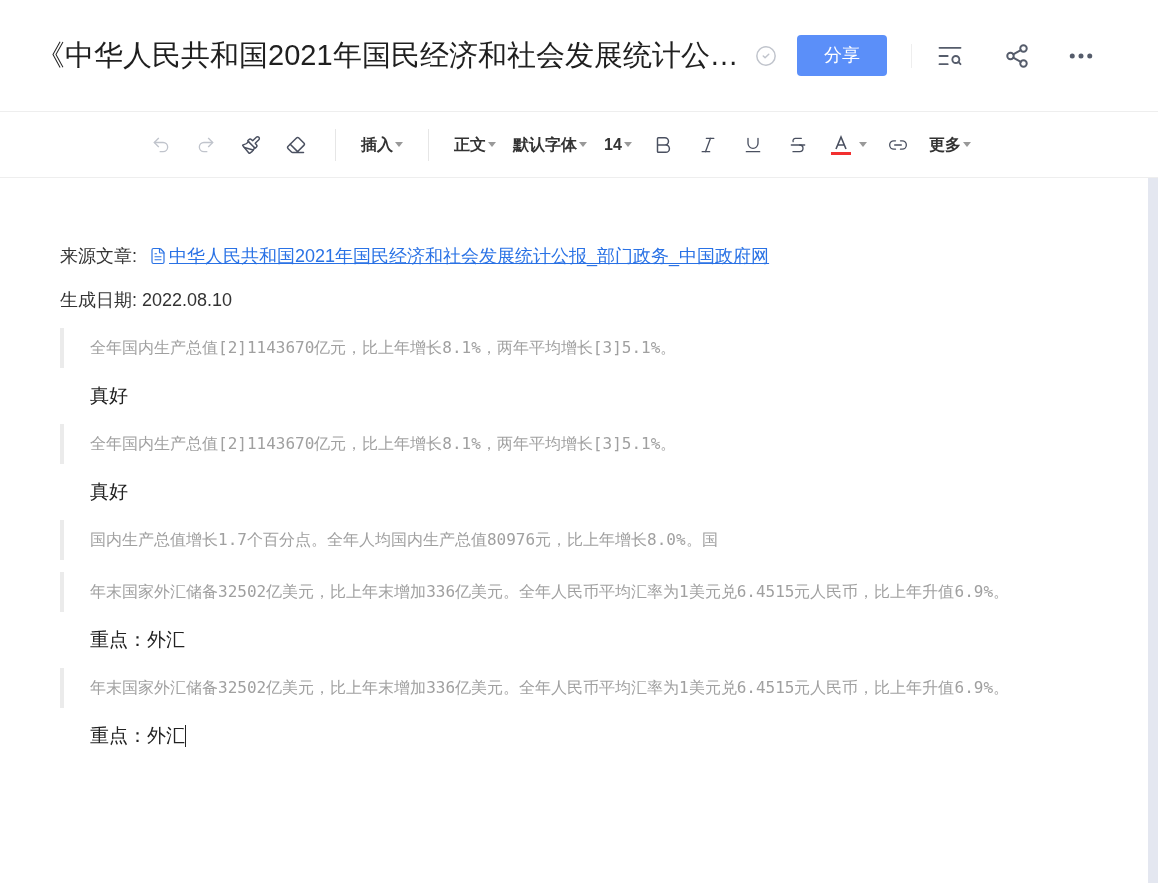  What do you see at coordinates (382, 144) in the screenshot?
I see `toolbar-dropdown: 插入` at bounding box center [382, 144].